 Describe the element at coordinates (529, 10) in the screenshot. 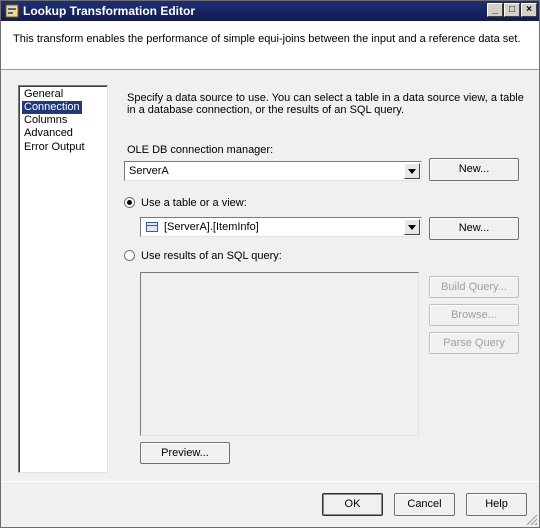

I see `close-button: ×` at that location.